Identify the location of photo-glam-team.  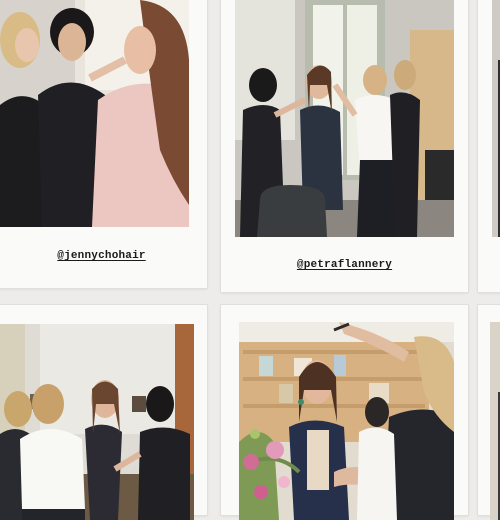
(97, 422).